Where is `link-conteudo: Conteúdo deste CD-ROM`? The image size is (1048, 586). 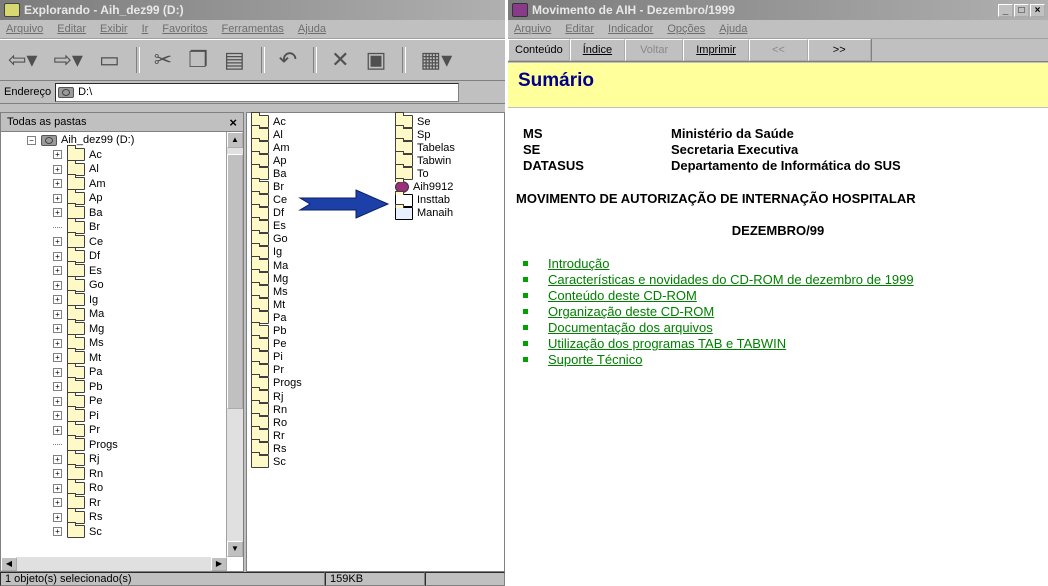
link-conteudo: Conteúdo deste CD-ROM is located at coordinates (610, 295).